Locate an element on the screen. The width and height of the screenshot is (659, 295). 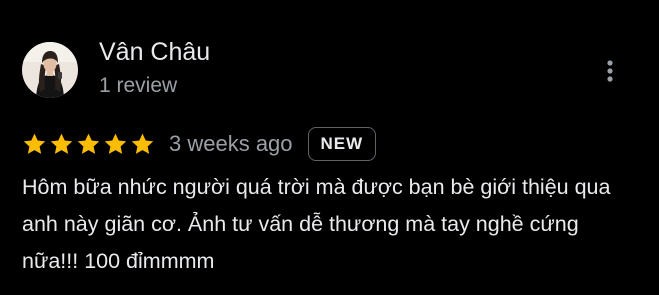
reviewer-review-count: 1 review is located at coordinates (138, 86).